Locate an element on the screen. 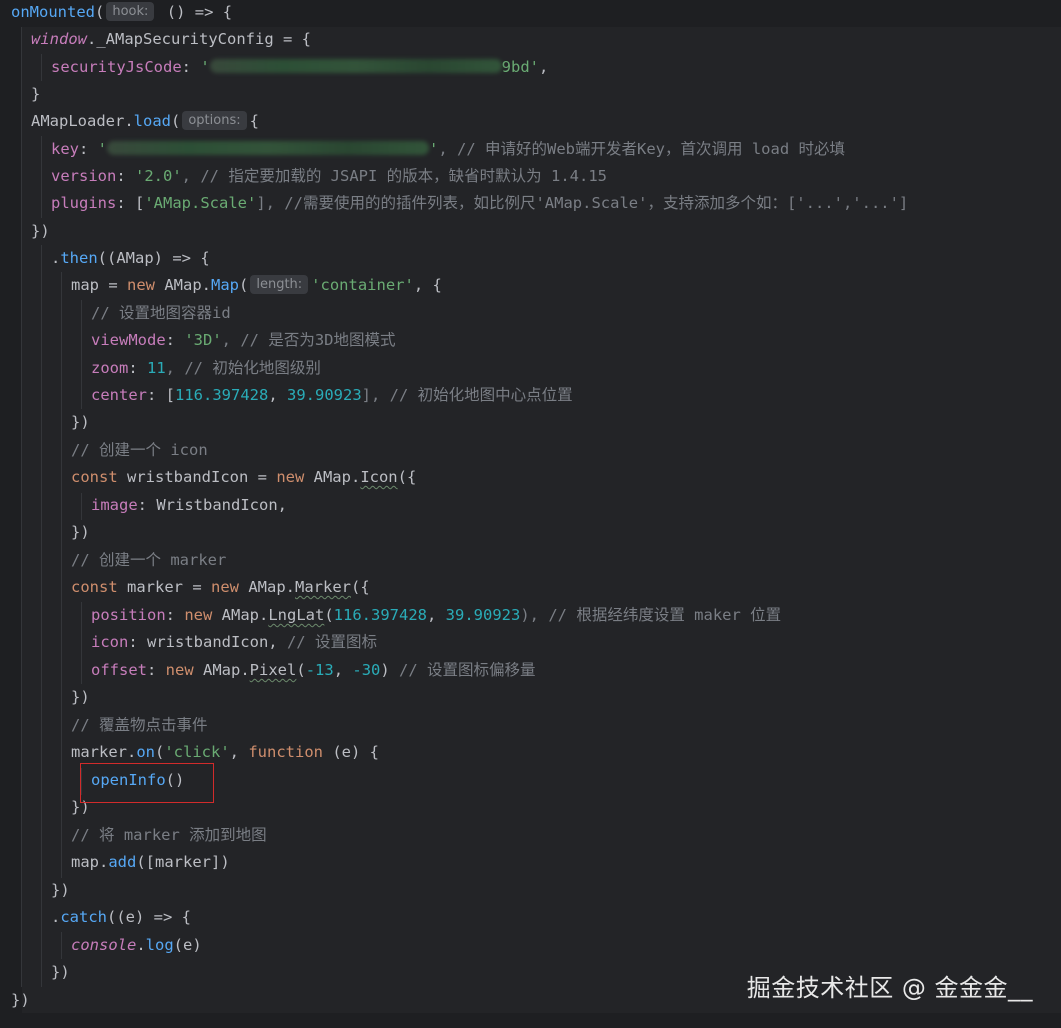  token-comment: , // 指定要加载的 JSAPI 的版本，缺省时默认为 1.4.15 is located at coordinates (394, 176).